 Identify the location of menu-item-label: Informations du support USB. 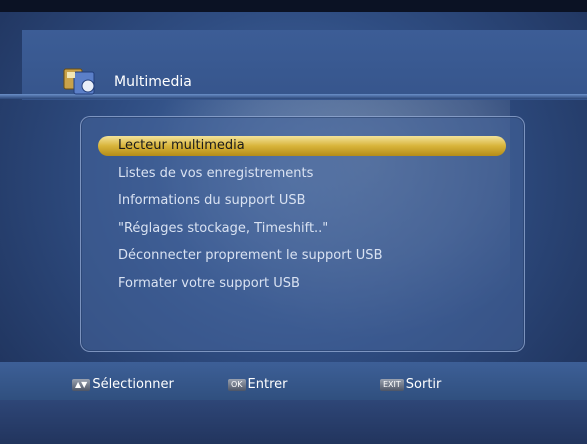
(212, 200).